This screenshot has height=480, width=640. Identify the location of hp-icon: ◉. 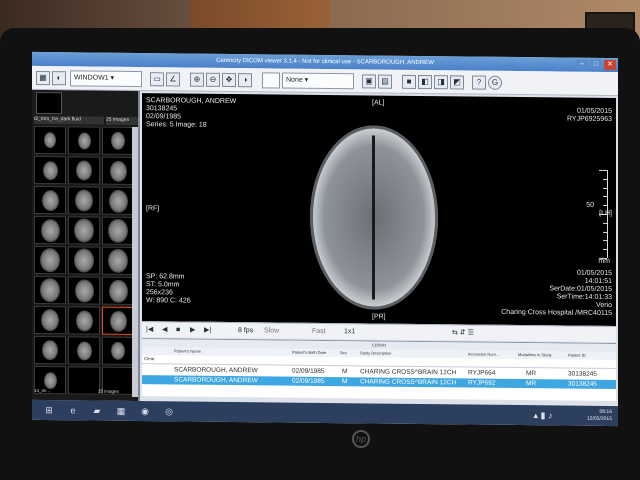
(145, 411).